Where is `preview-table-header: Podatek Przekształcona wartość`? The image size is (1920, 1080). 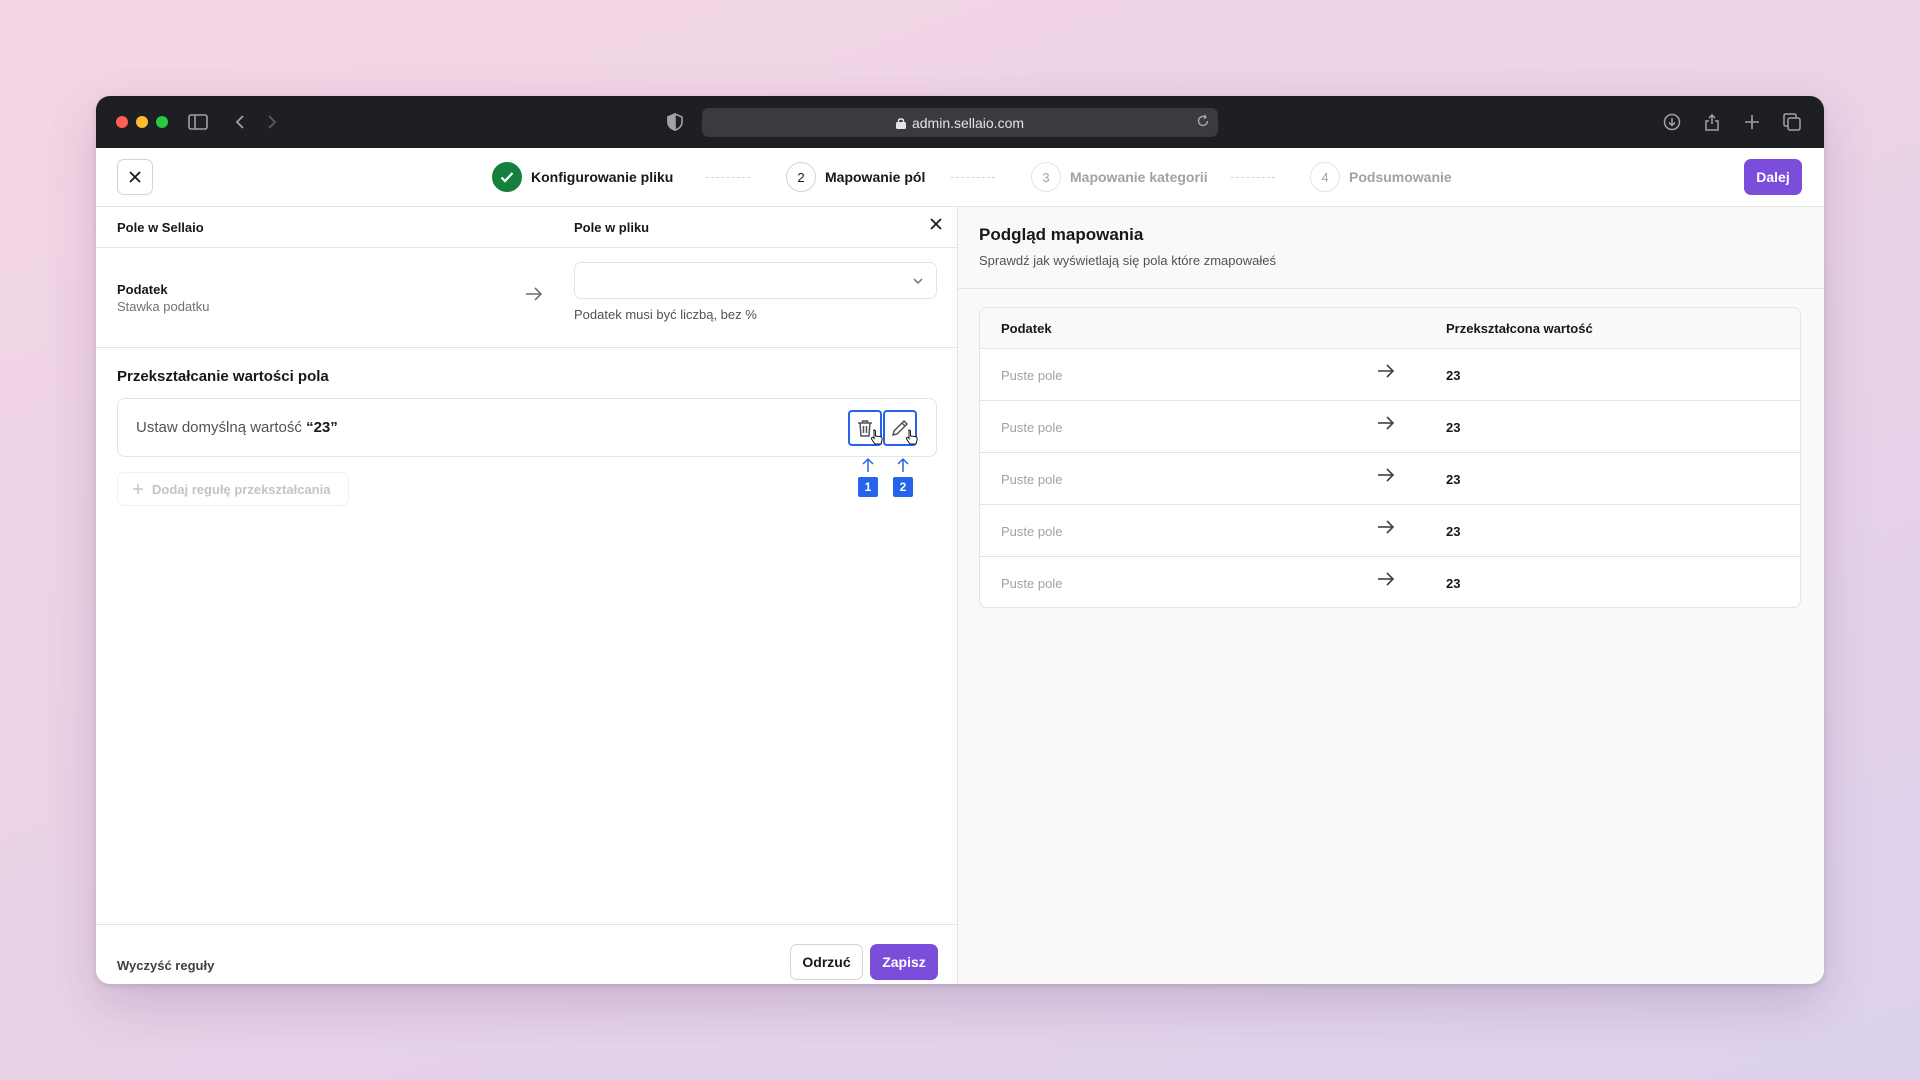
preview-table-header: Podatek Przekształcona wartość is located at coordinates (1390, 328).